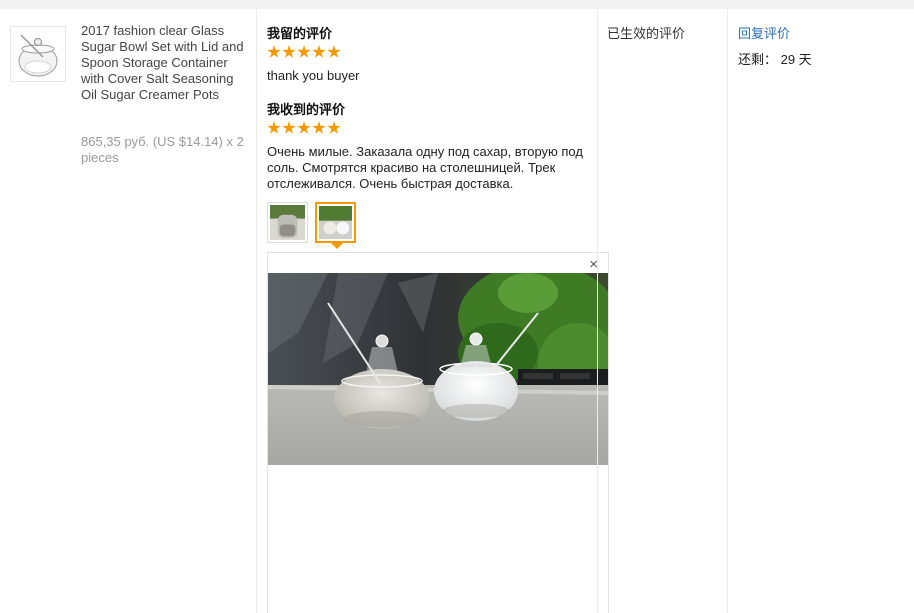 This screenshot has width=914, height=613. I want to click on sugar-bowls-photo, so click(438, 369).